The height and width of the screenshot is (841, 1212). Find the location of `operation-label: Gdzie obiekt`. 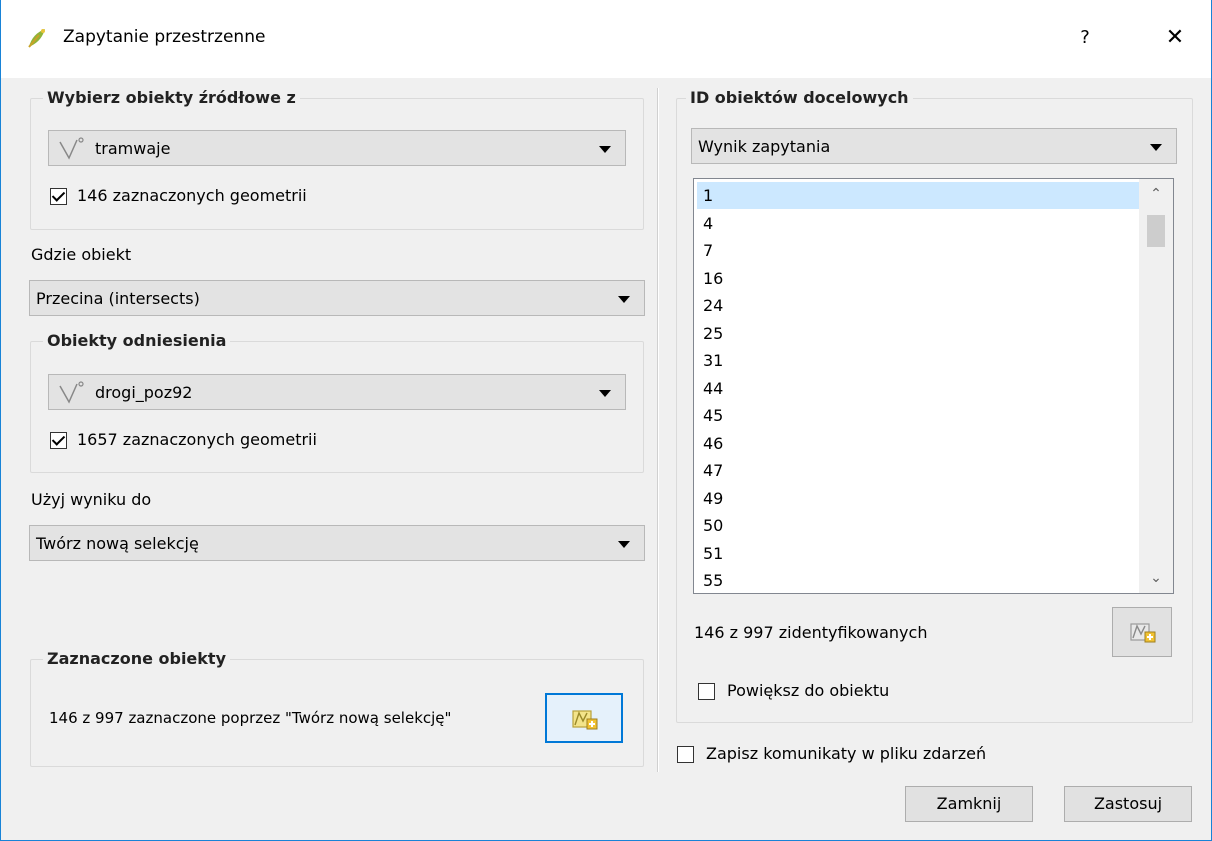

operation-label: Gdzie obiekt is located at coordinates (81, 254).